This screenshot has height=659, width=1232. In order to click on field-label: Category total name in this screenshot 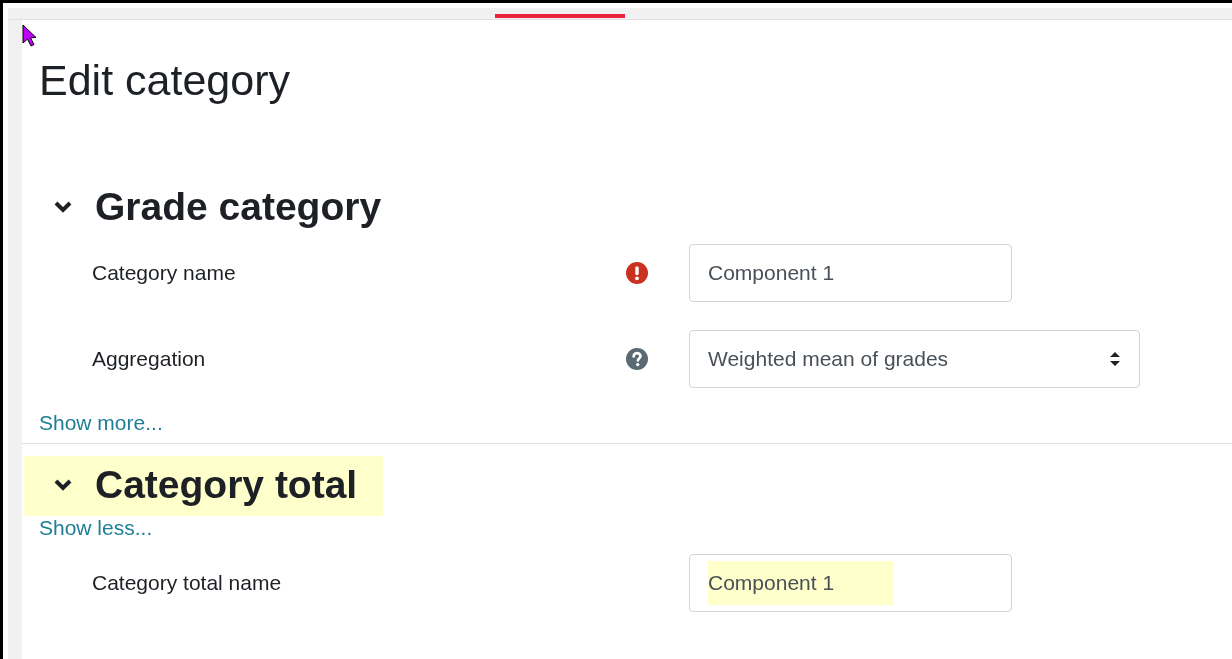, I will do `click(187, 583)`.